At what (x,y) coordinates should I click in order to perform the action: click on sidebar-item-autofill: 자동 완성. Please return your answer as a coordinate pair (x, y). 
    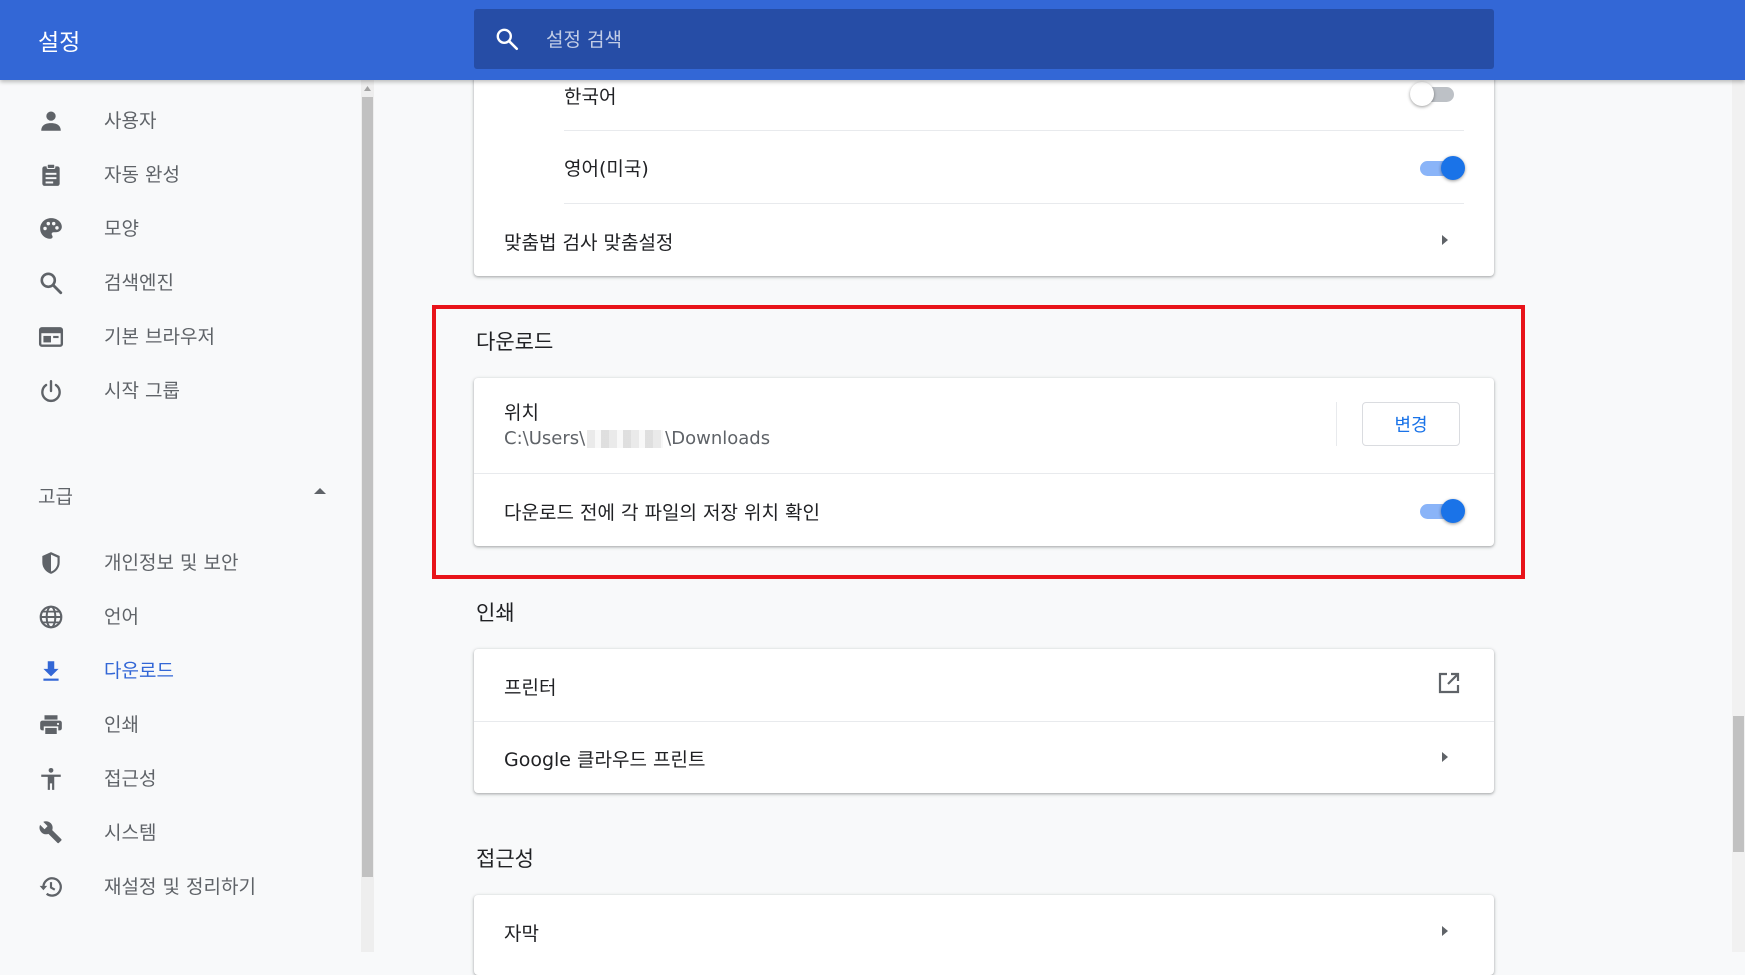
    Looking at the image, I should click on (175, 174).